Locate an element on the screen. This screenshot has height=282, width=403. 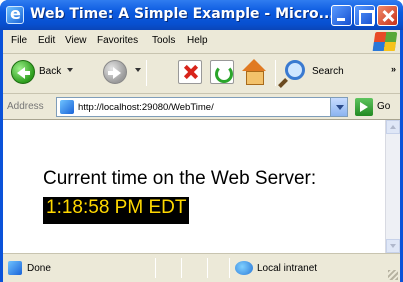
address-input: http://localhost:29080/WebTime/ is located at coordinates (202, 107).